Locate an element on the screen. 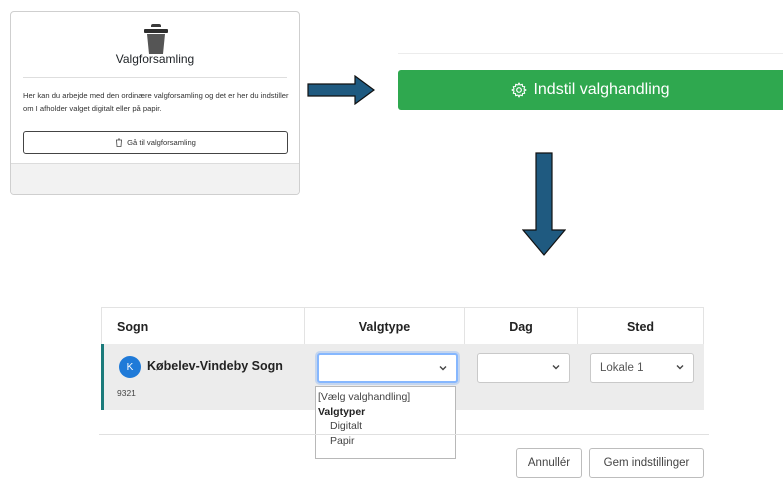 This screenshot has height=478, width=783. card-title: Valgforsamling is located at coordinates (155, 59).